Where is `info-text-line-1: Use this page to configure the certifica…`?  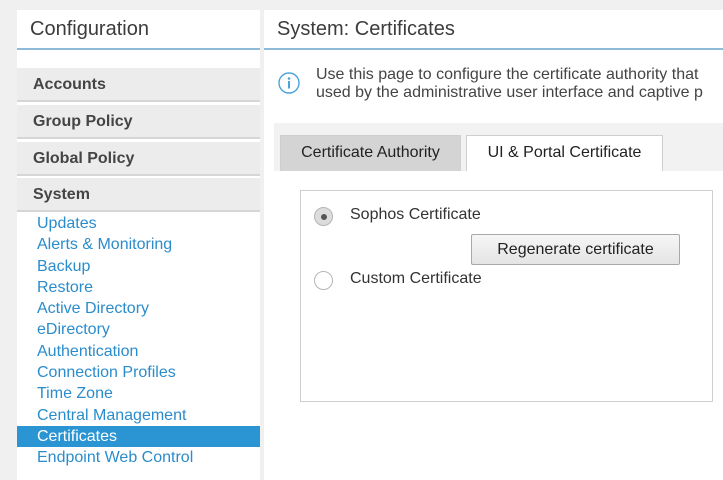
info-text-line-1: Use this page to configure the certifica… is located at coordinates (507, 74).